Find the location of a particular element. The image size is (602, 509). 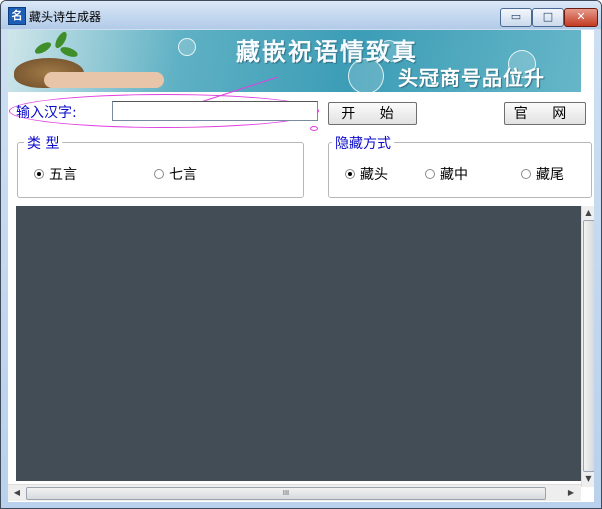

radio-hide-head: 藏头 is located at coordinates (366, 174).